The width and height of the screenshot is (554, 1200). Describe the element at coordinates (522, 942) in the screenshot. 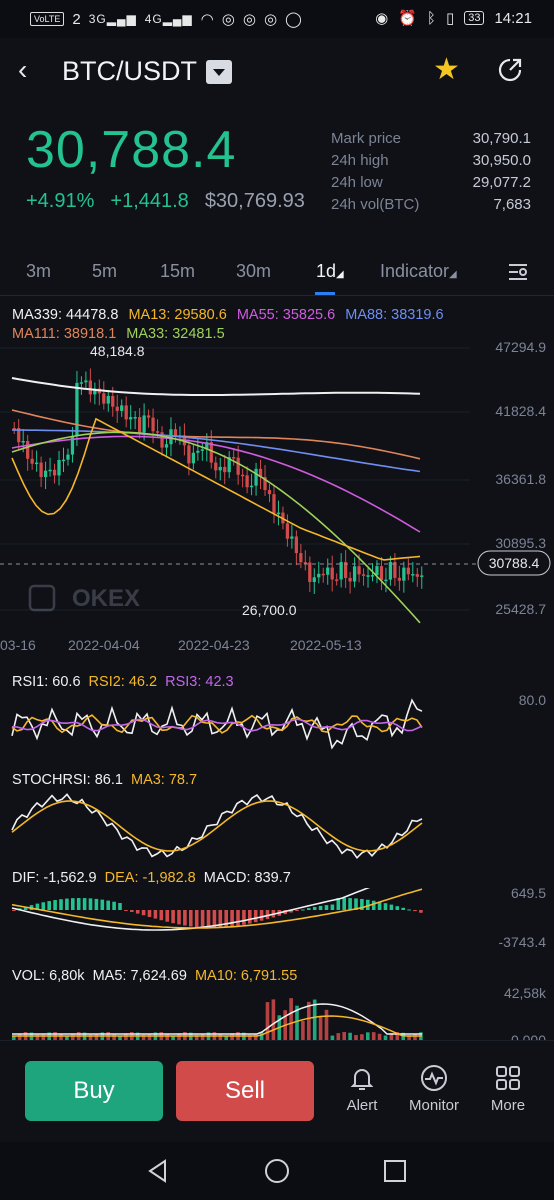

I see `macd-axis-bottom: -3743.4` at that location.